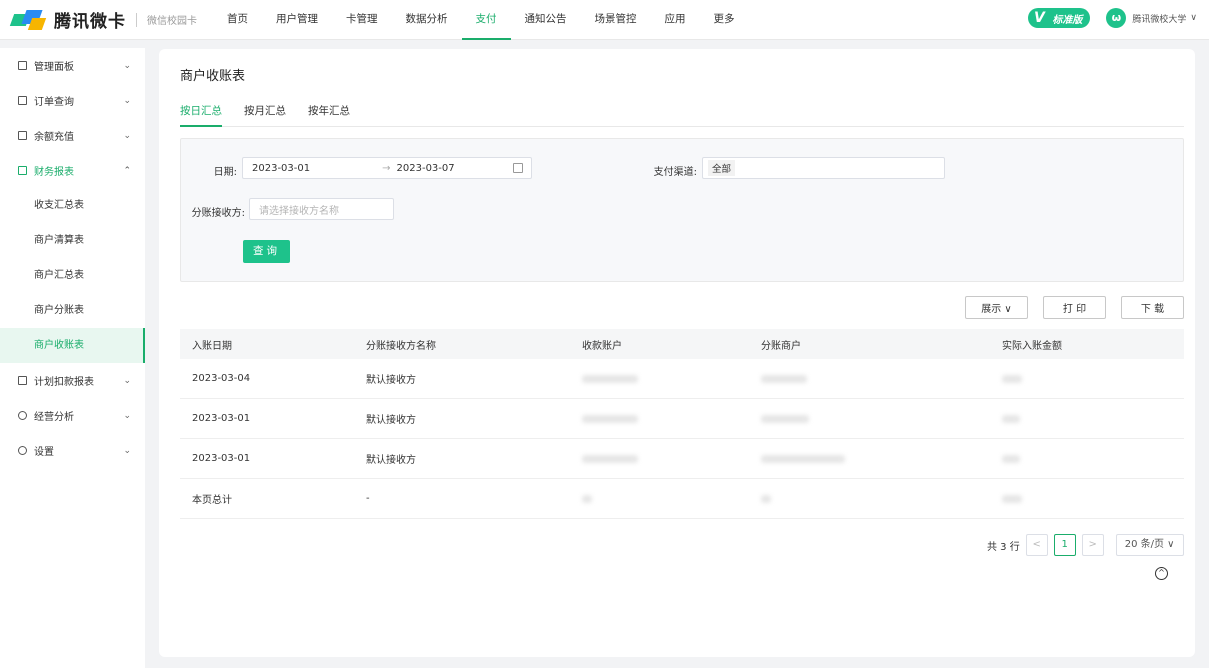 The width and height of the screenshot is (1209, 668). What do you see at coordinates (1092, 545) in the screenshot?
I see `next-page-button: >` at bounding box center [1092, 545].